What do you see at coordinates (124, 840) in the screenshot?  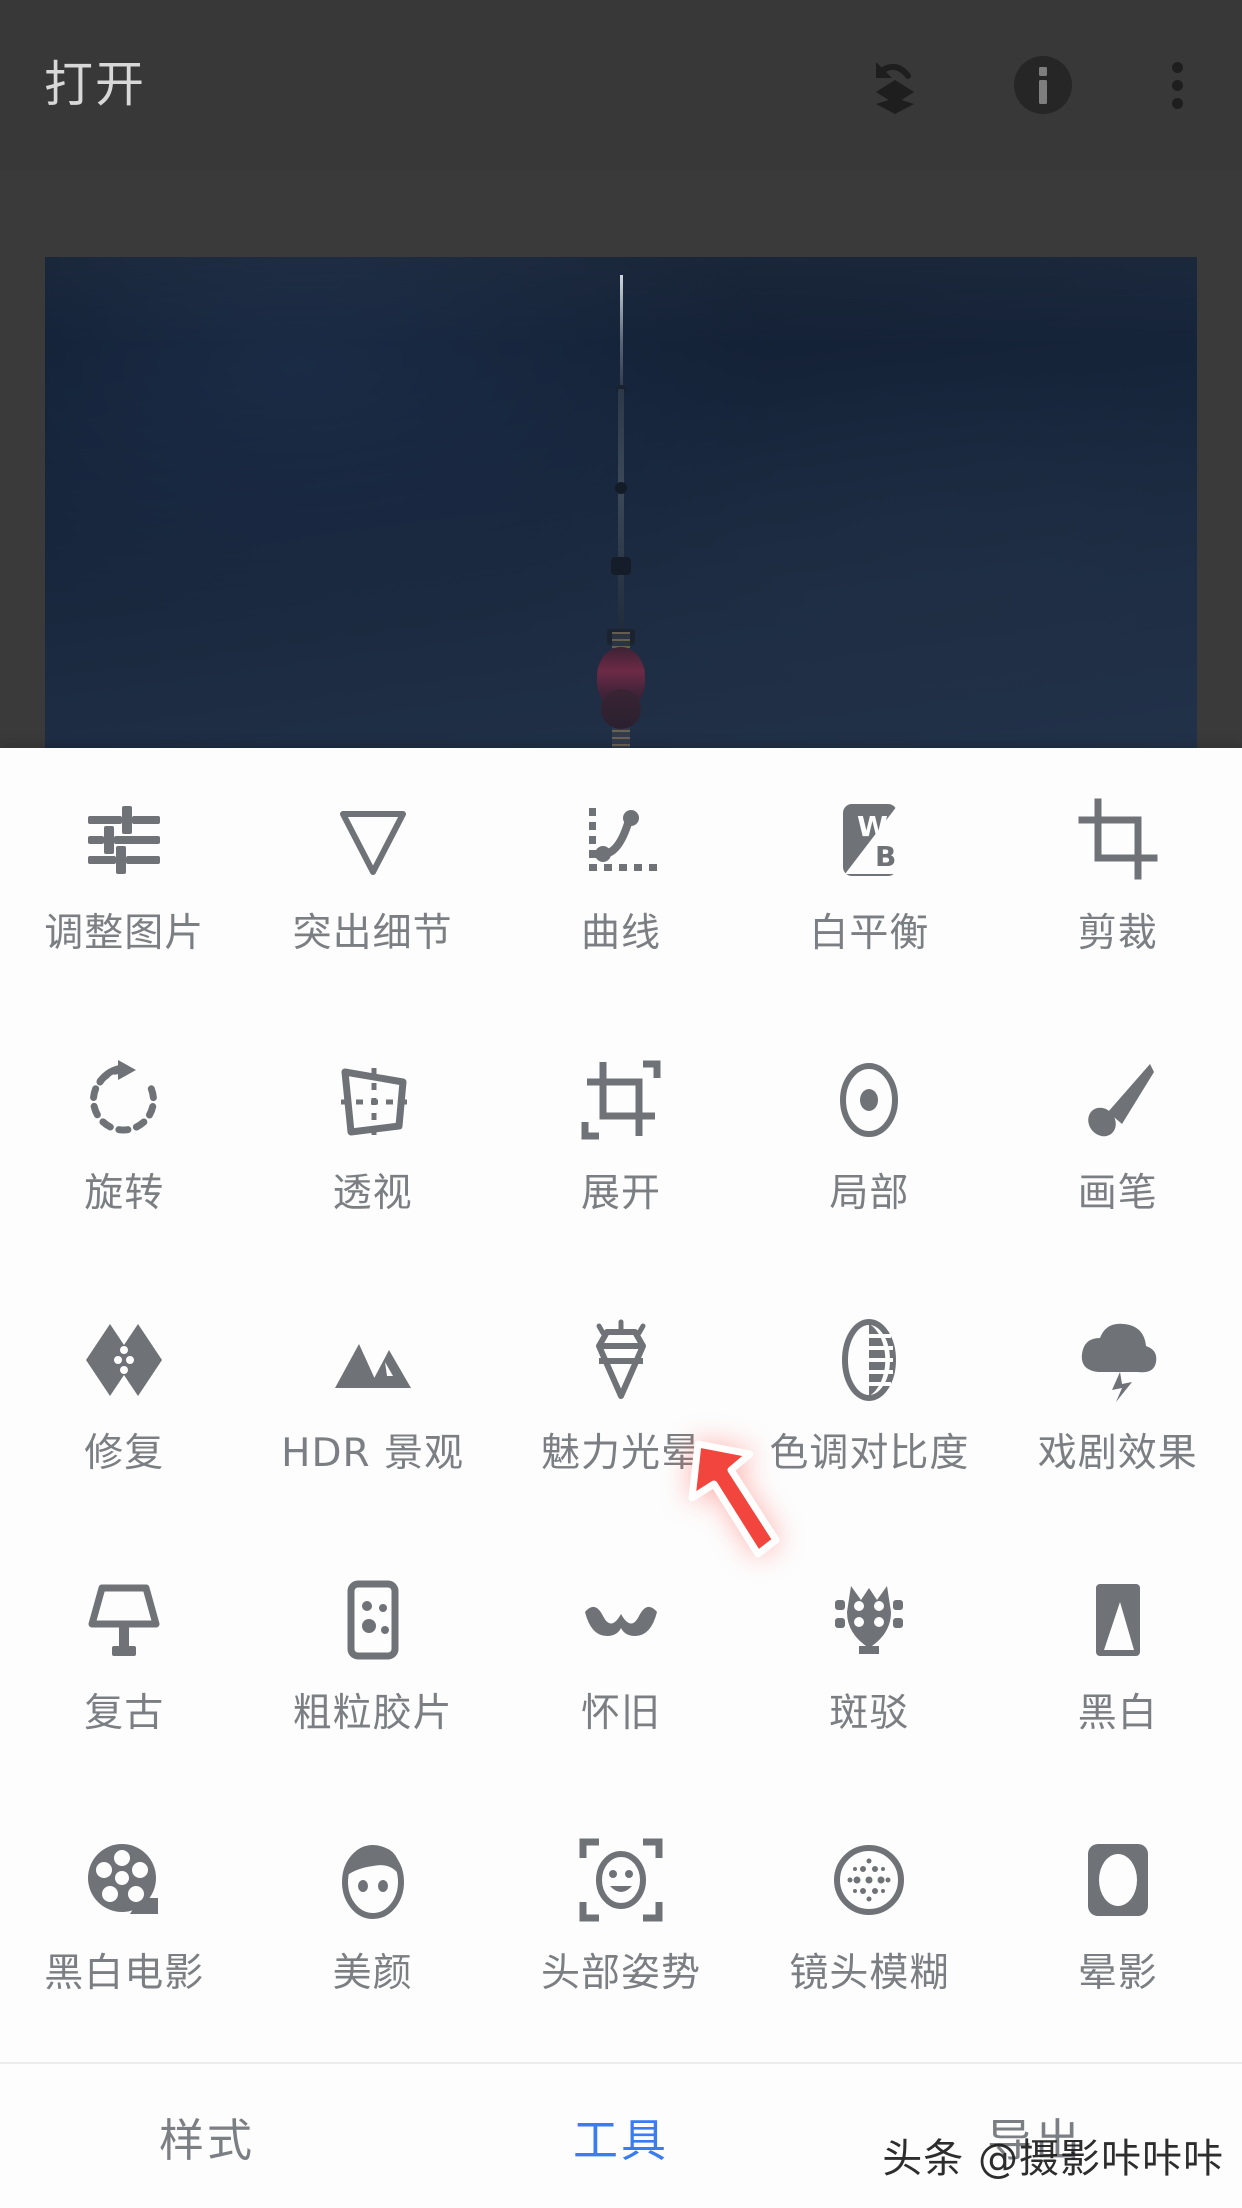 I see `sliders-icon` at bounding box center [124, 840].